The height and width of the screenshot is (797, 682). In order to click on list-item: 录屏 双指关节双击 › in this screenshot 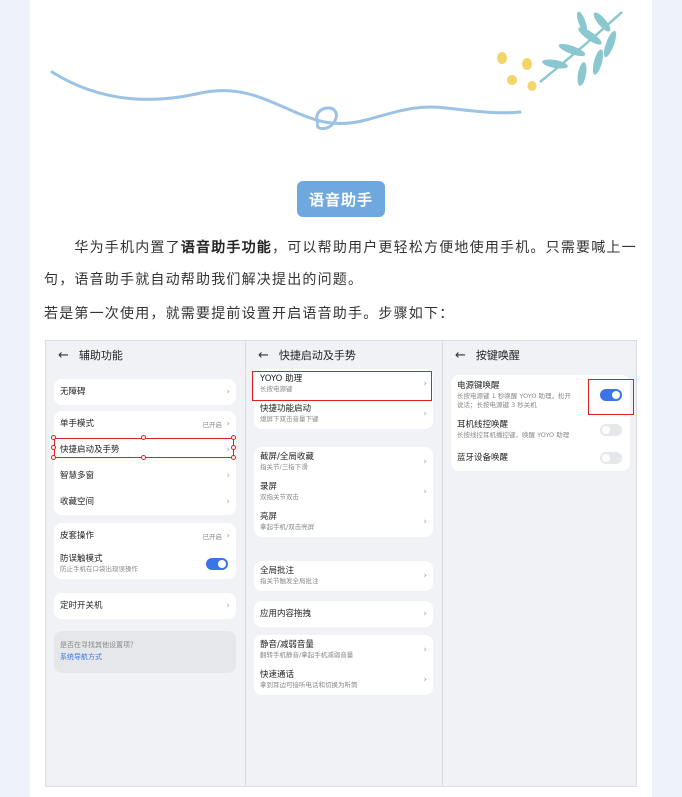, I will do `click(343, 492)`.